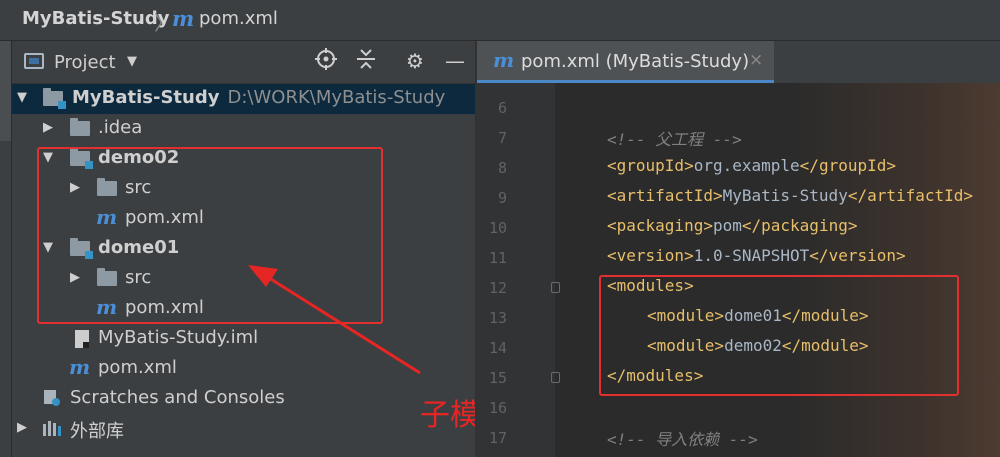  What do you see at coordinates (497, 348) in the screenshot?
I see `line-number: 14` at bounding box center [497, 348].